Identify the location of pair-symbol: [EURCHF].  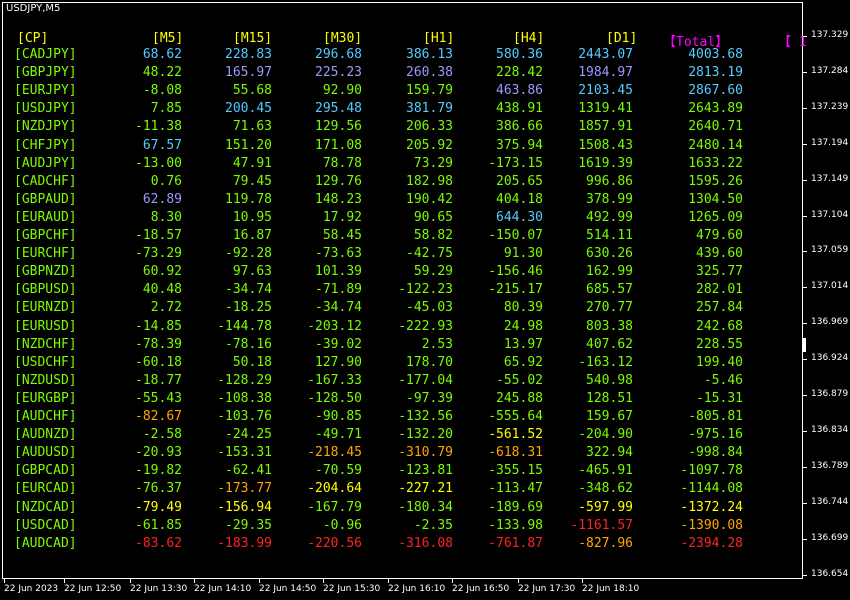
(45, 254).